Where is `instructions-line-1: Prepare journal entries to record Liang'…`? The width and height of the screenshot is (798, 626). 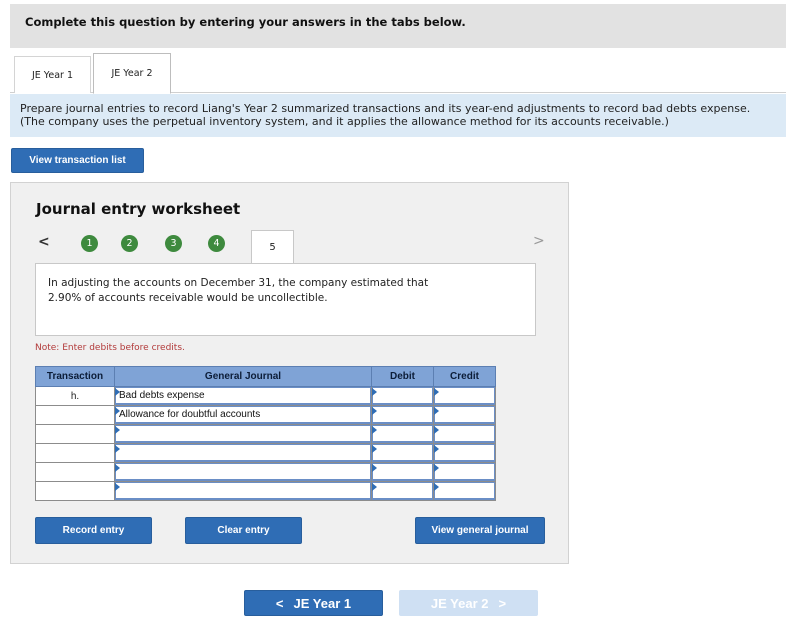 instructions-line-1: Prepare journal entries to record Liang'… is located at coordinates (385, 108).